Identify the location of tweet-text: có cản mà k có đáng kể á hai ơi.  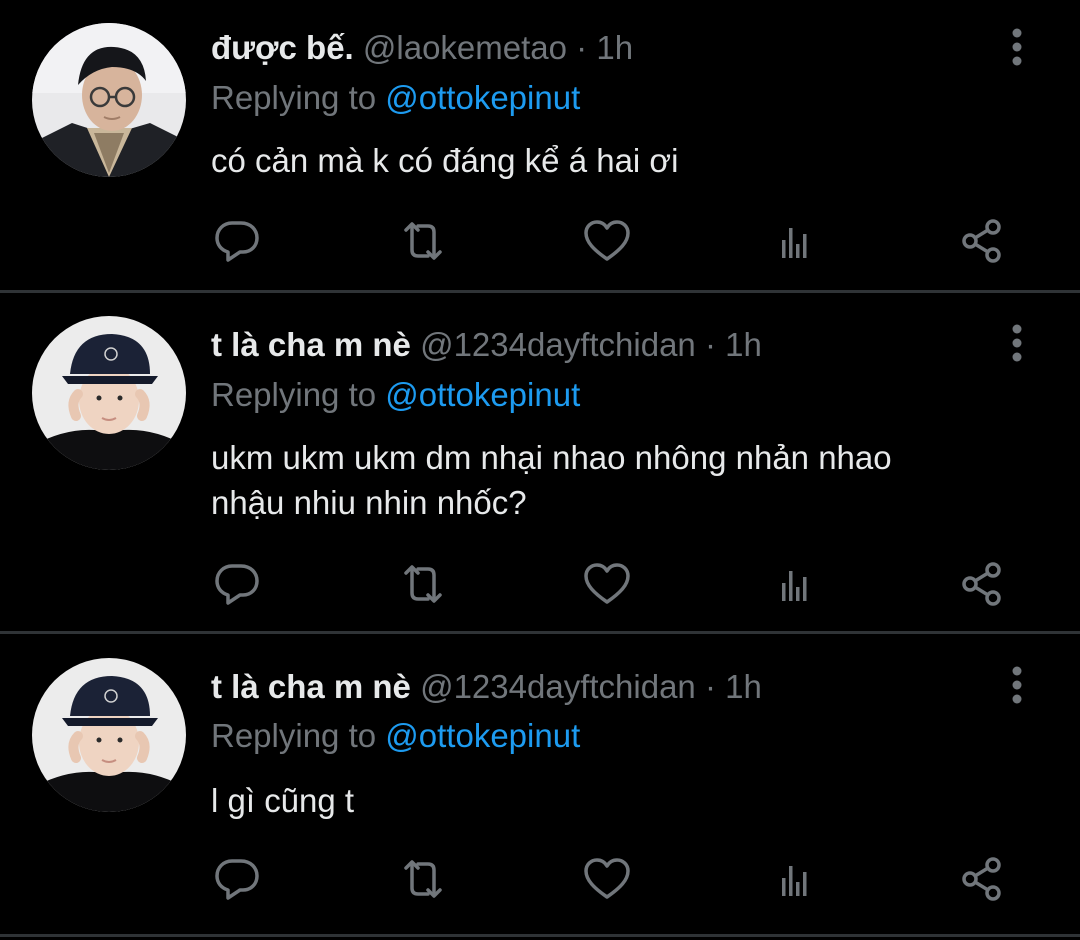
(445, 160).